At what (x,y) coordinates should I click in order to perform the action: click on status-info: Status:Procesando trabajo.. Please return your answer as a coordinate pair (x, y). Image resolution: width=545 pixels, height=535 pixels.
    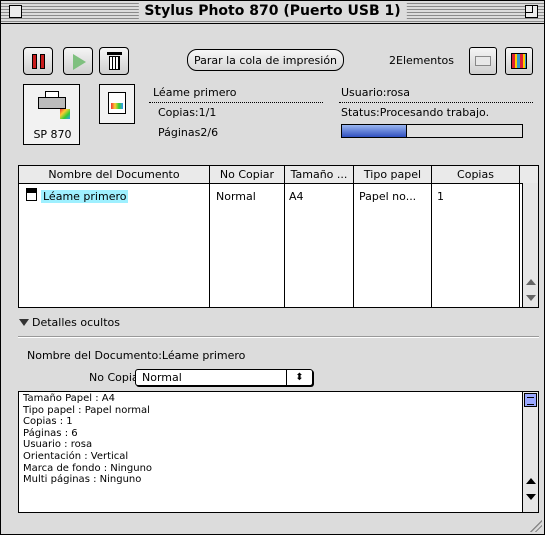
    Looking at the image, I should click on (415, 112).